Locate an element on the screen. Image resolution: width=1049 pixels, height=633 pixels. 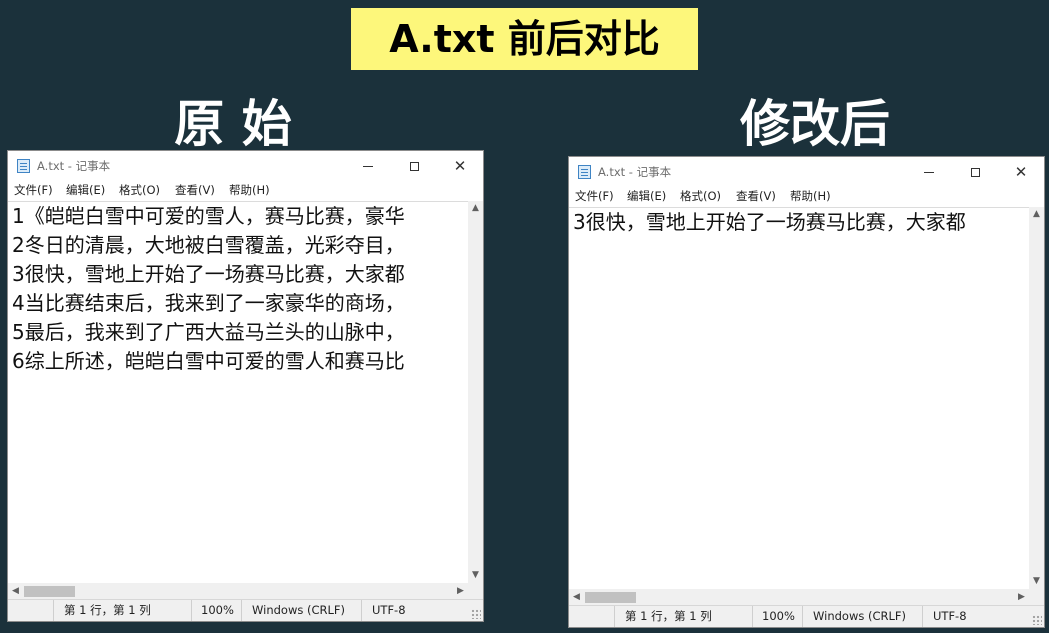
modified-label: 修改后 is located at coordinates (815, 124).